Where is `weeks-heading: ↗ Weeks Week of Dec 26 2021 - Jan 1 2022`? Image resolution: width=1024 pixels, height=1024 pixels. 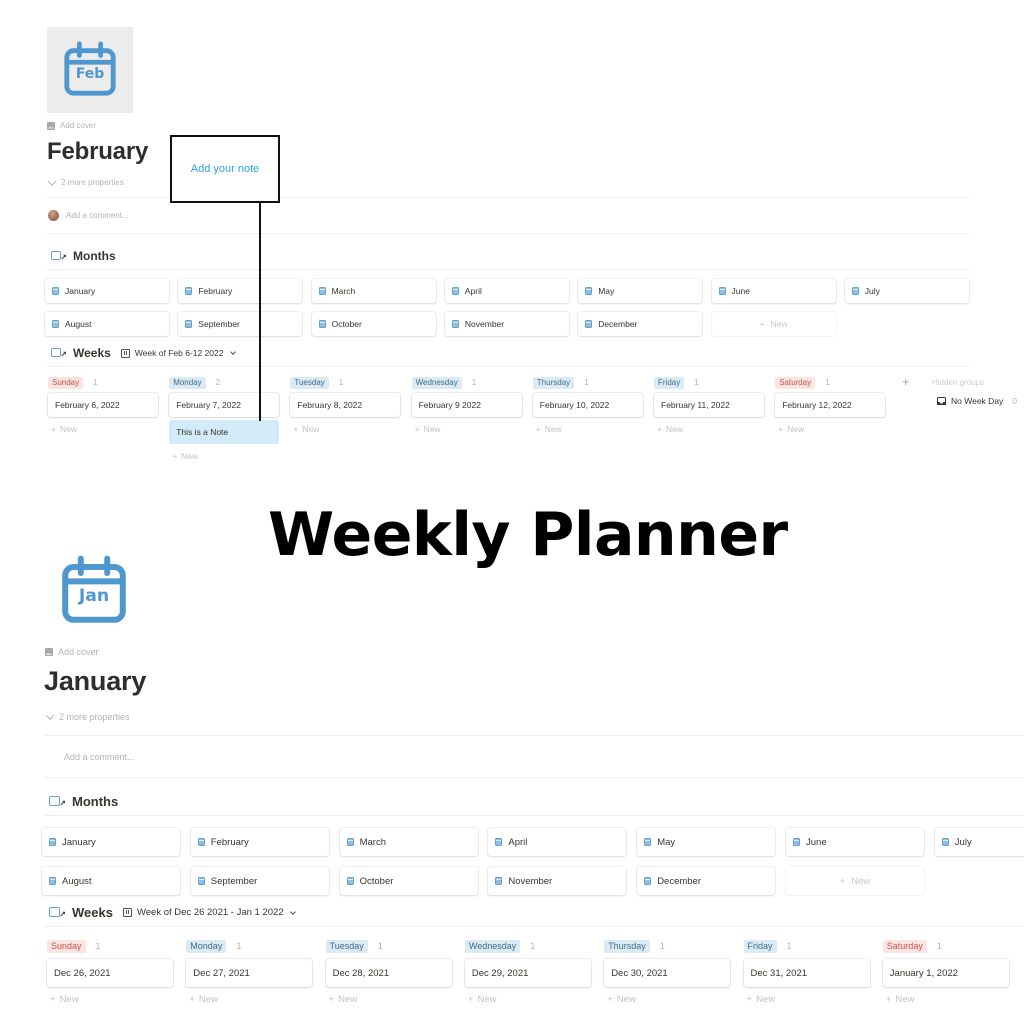 weeks-heading: ↗ Weeks Week of Dec 26 2021 - Jan 1 2022 is located at coordinates (172, 912).